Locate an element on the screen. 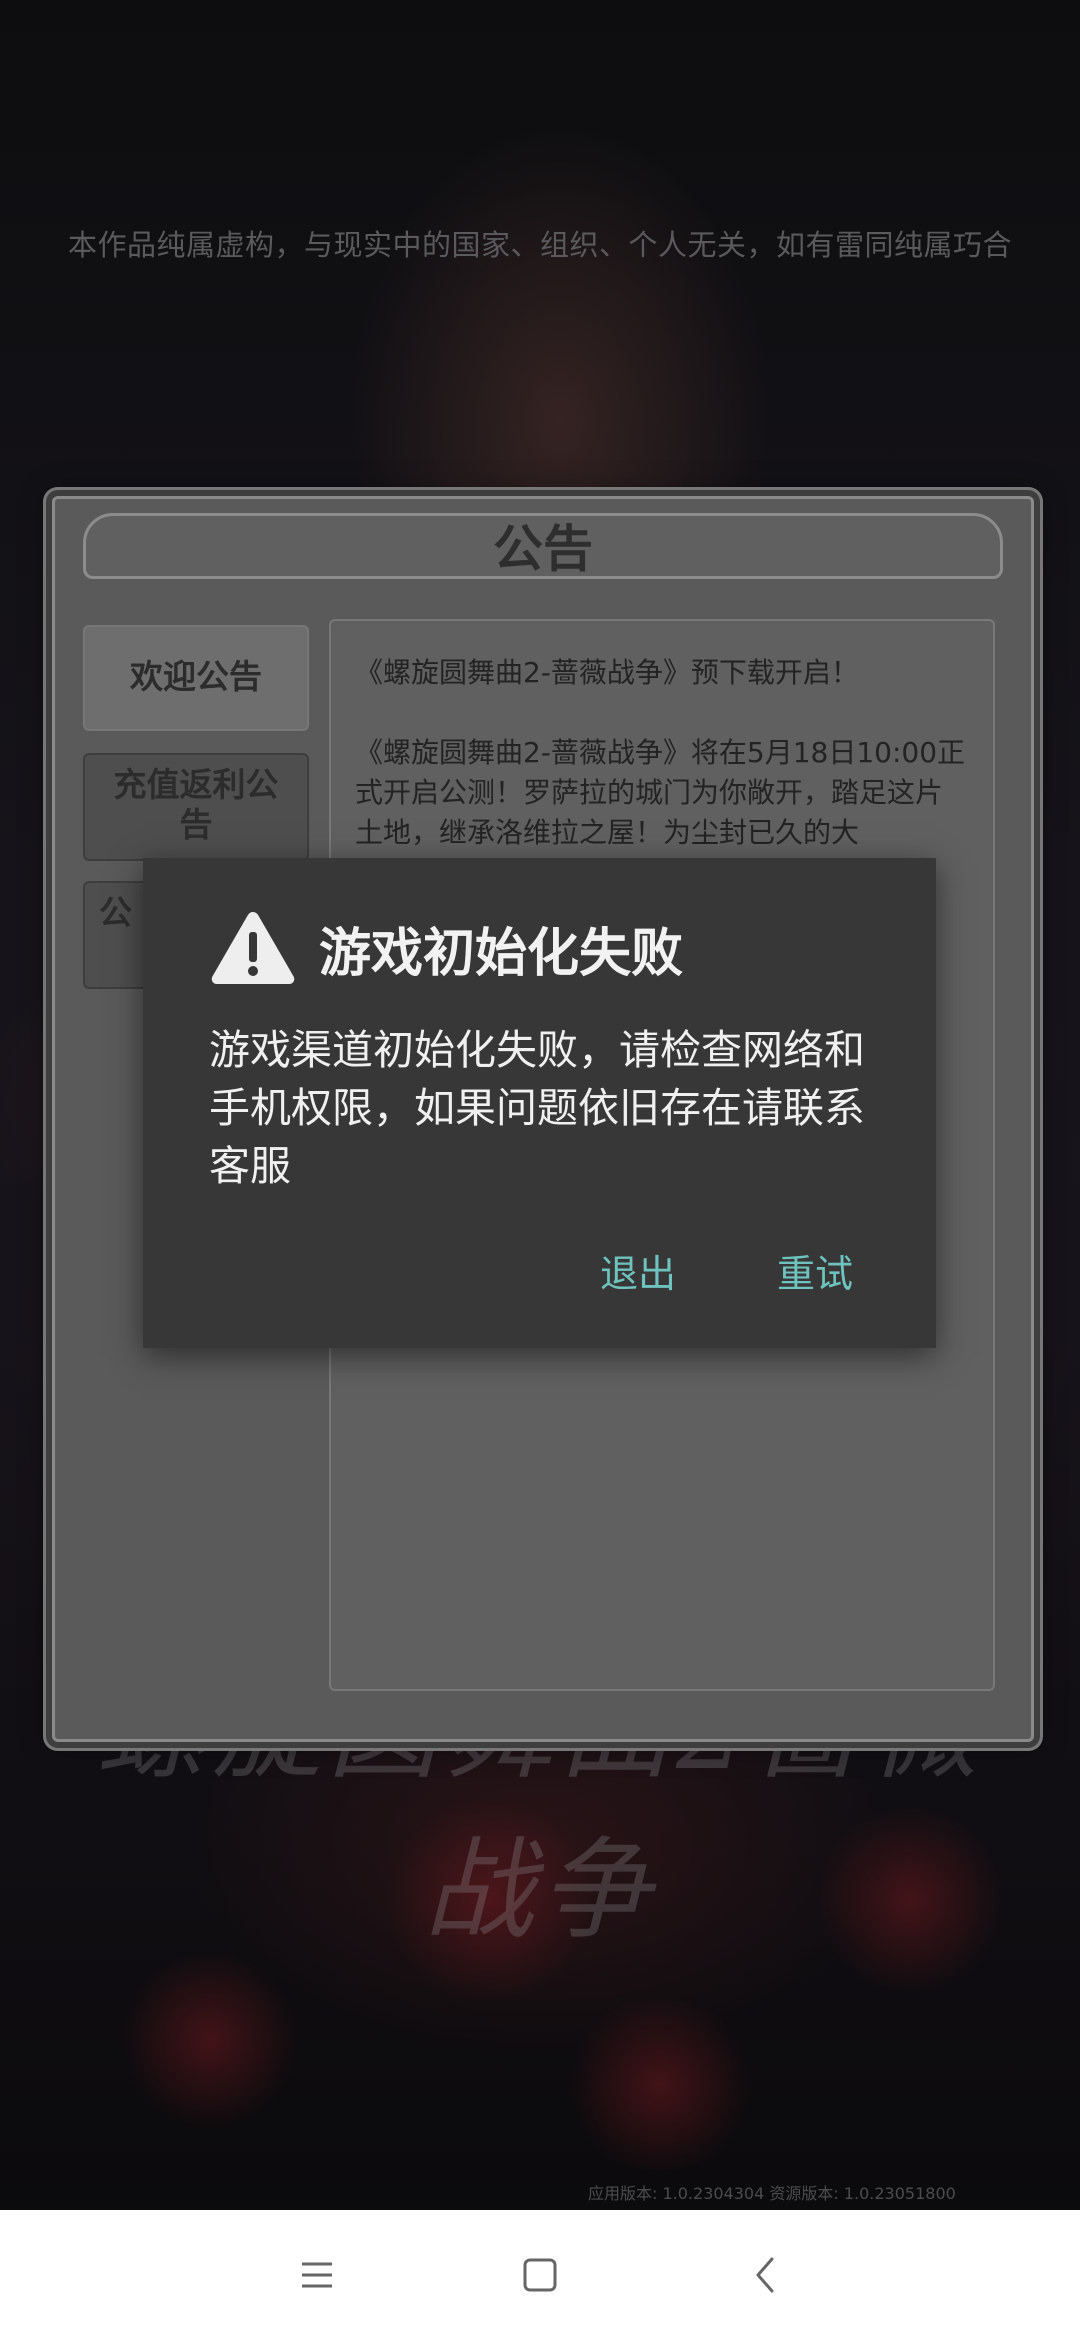  retry-button: 重试 is located at coordinates (815, 1270).